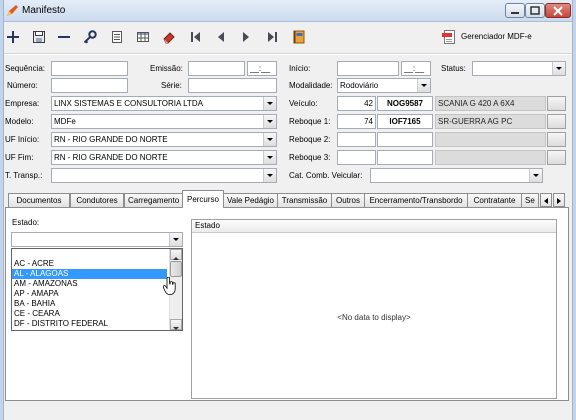 The image size is (576, 420). What do you see at coordinates (368, 68) in the screenshot?
I see `inicio-date-input` at bounding box center [368, 68].